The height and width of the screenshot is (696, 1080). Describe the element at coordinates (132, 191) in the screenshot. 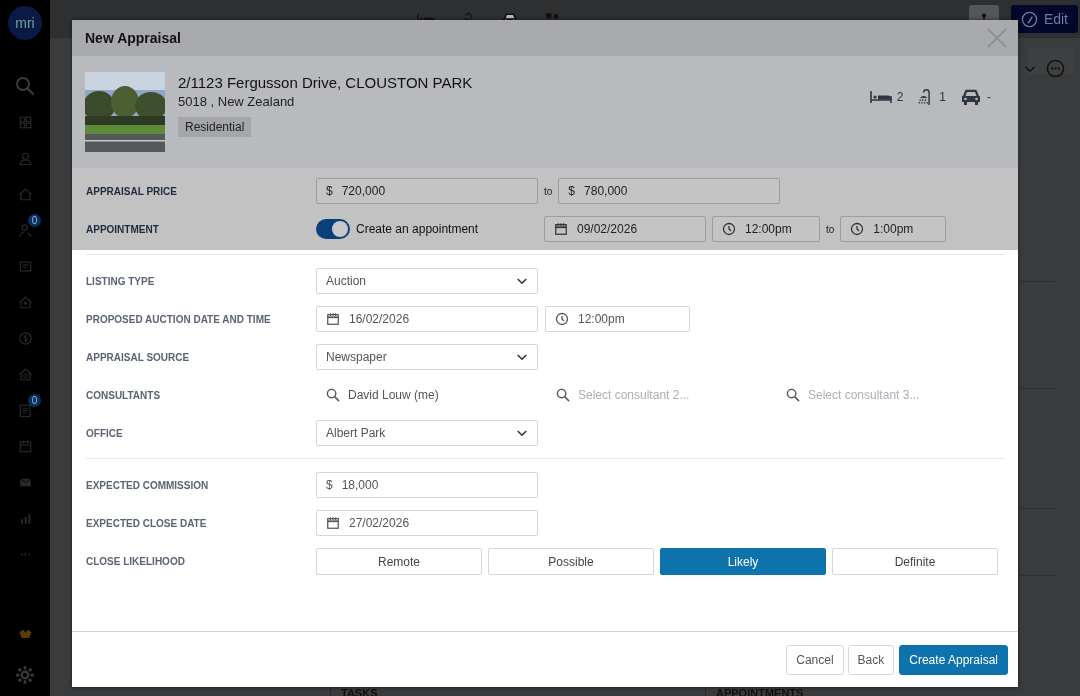

I see `field-label: APPRAISAL PRICE` at that location.